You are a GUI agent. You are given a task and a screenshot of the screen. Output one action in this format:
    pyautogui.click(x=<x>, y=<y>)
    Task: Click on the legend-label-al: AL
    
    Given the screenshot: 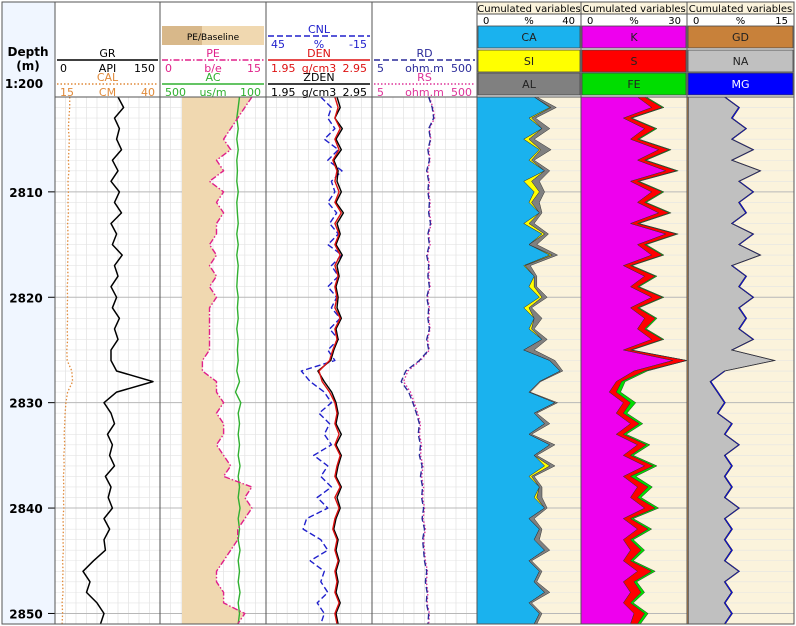 What is the action you would take?
    pyautogui.click(x=529, y=84)
    